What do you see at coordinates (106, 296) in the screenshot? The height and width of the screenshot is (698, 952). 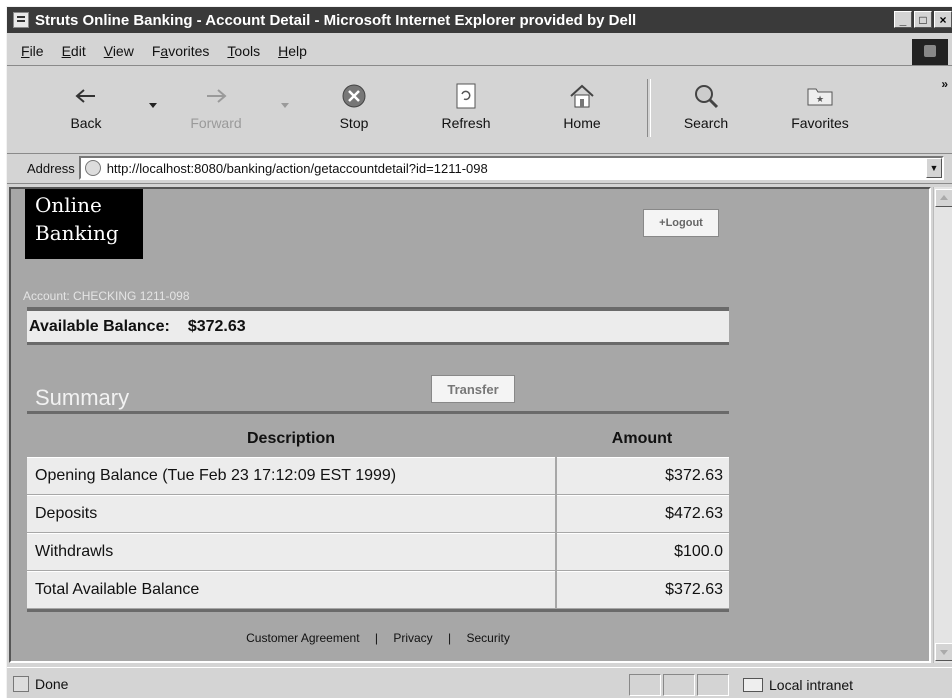 I see `account-label: Account: CHECKING 1211-098` at bounding box center [106, 296].